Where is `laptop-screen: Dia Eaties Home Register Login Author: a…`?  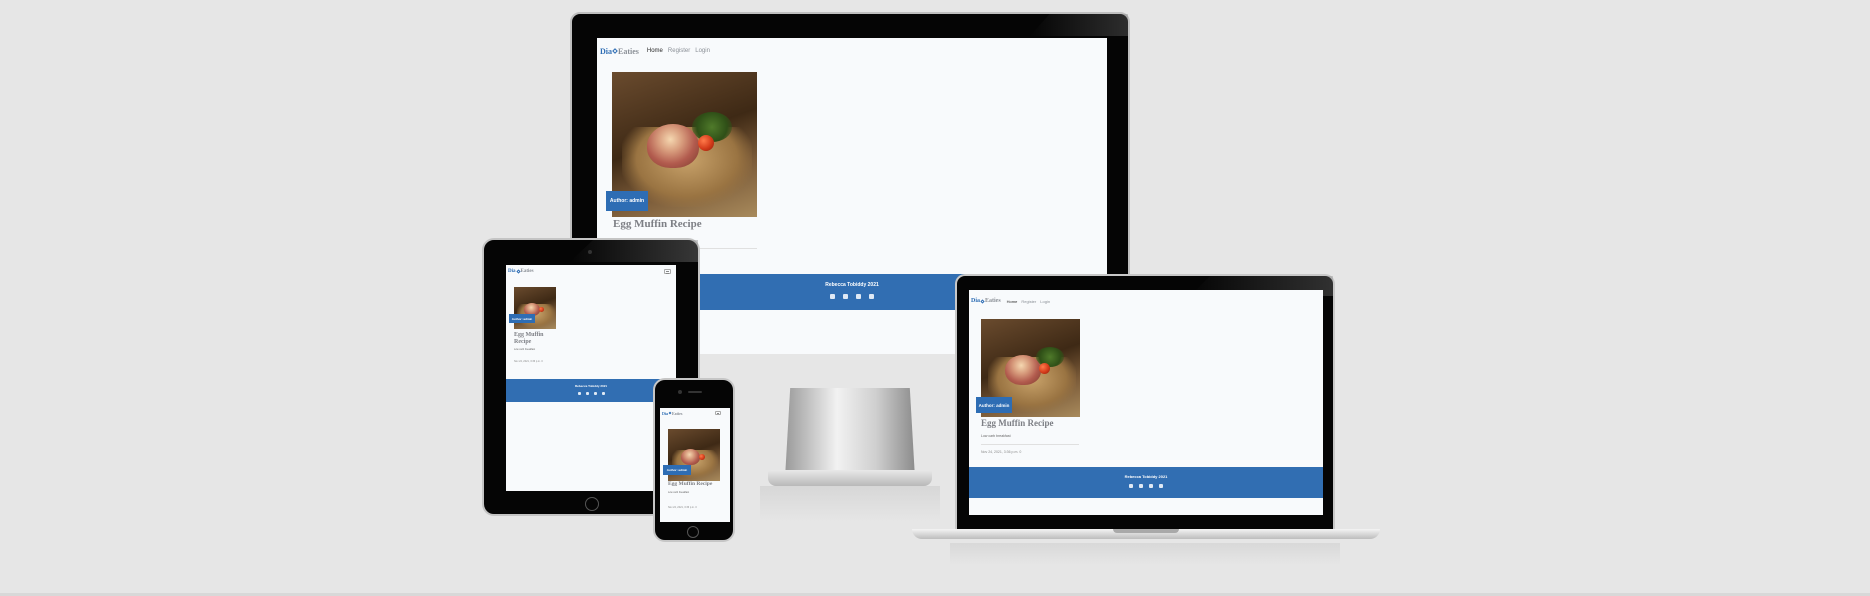
laptop-screen: Dia Eaties Home Register Login Author: a… is located at coordinates (1146, 402).